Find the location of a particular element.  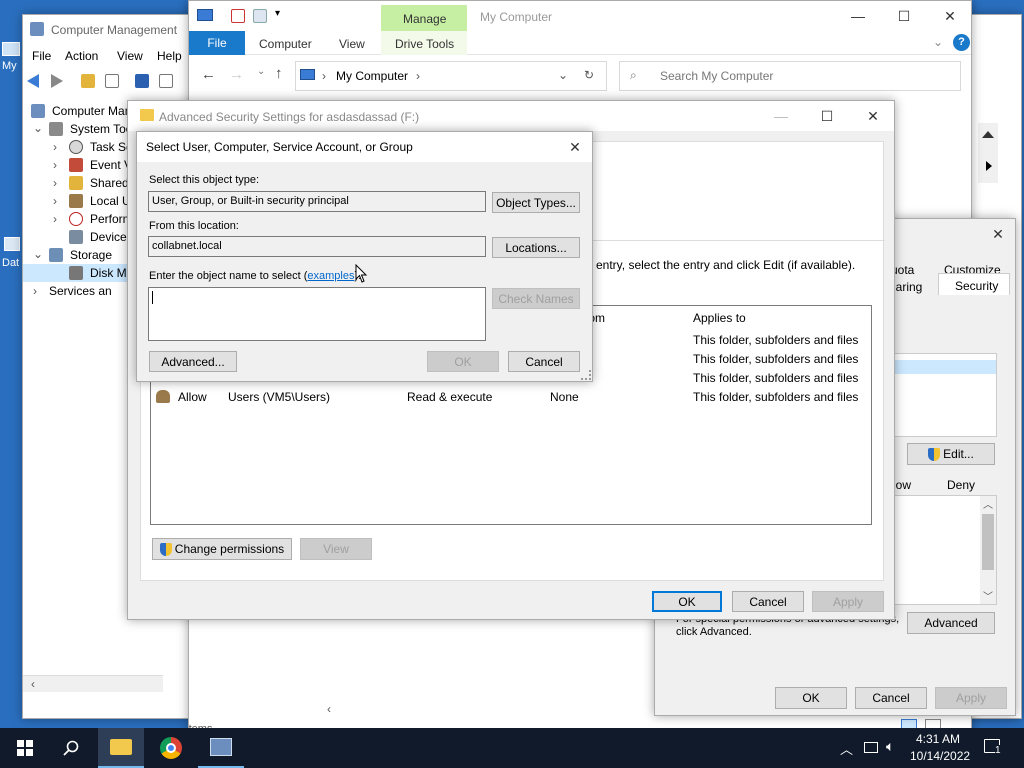

search-box: ⌕ Search My Computer is located at coordinates (790, 76).